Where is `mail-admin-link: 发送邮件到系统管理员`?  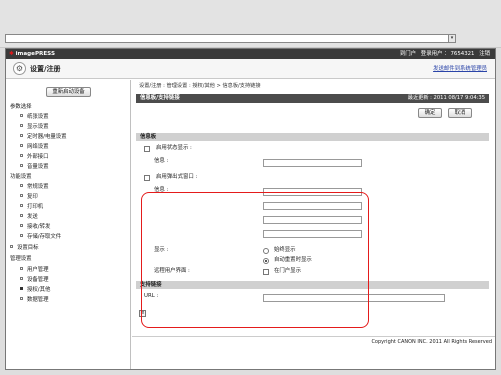 mail-admin-link: 发送邮件到系统管理员 is located at coordinates (460, 68).